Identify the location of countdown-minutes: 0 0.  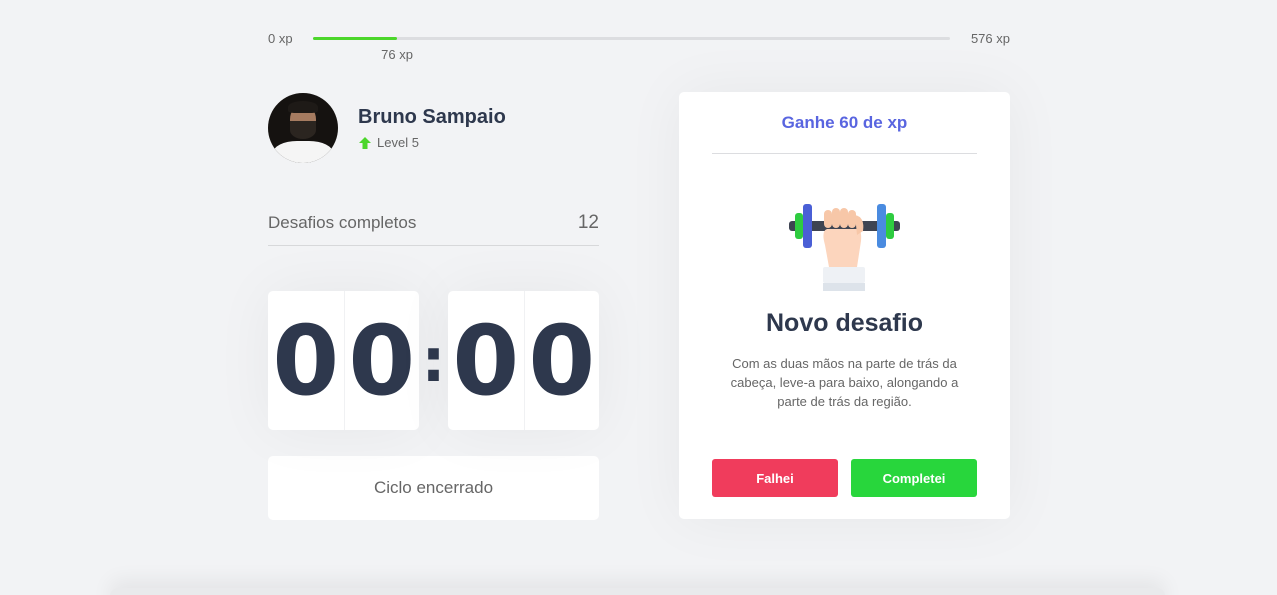
(343, 360).